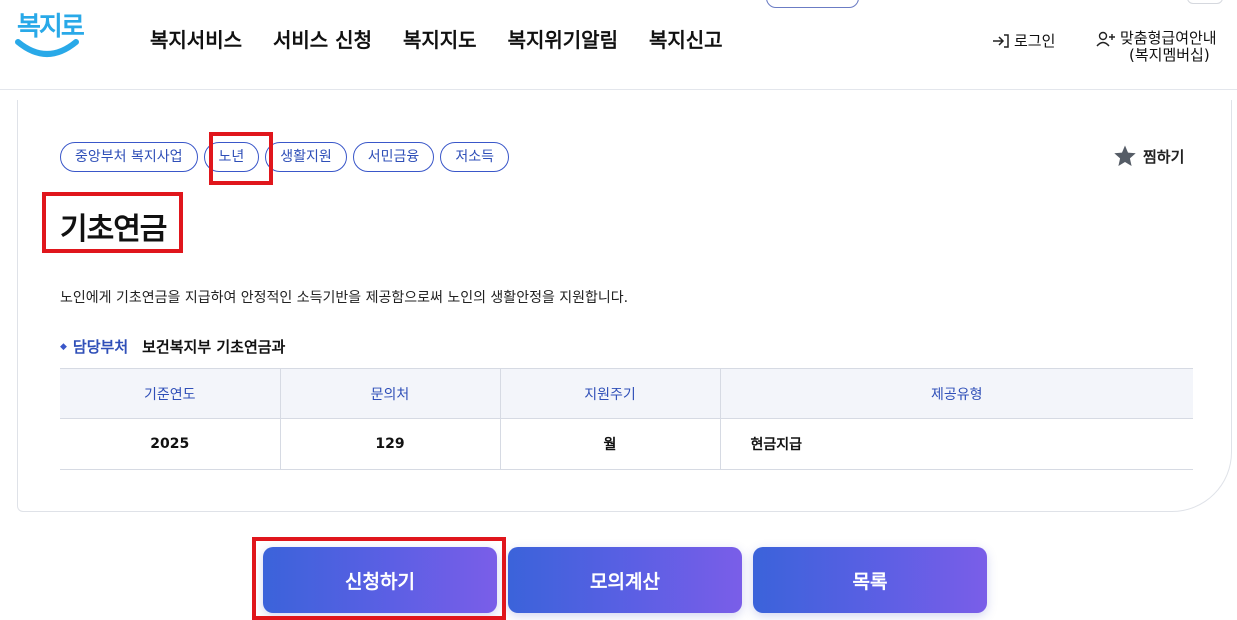 Image resolution: width=1237 pixels, height=620 pixels. Describe the element at coordinates (214, 347) in the screenshot. I see `department-value: 보건복지부 기초연금과` at that location.